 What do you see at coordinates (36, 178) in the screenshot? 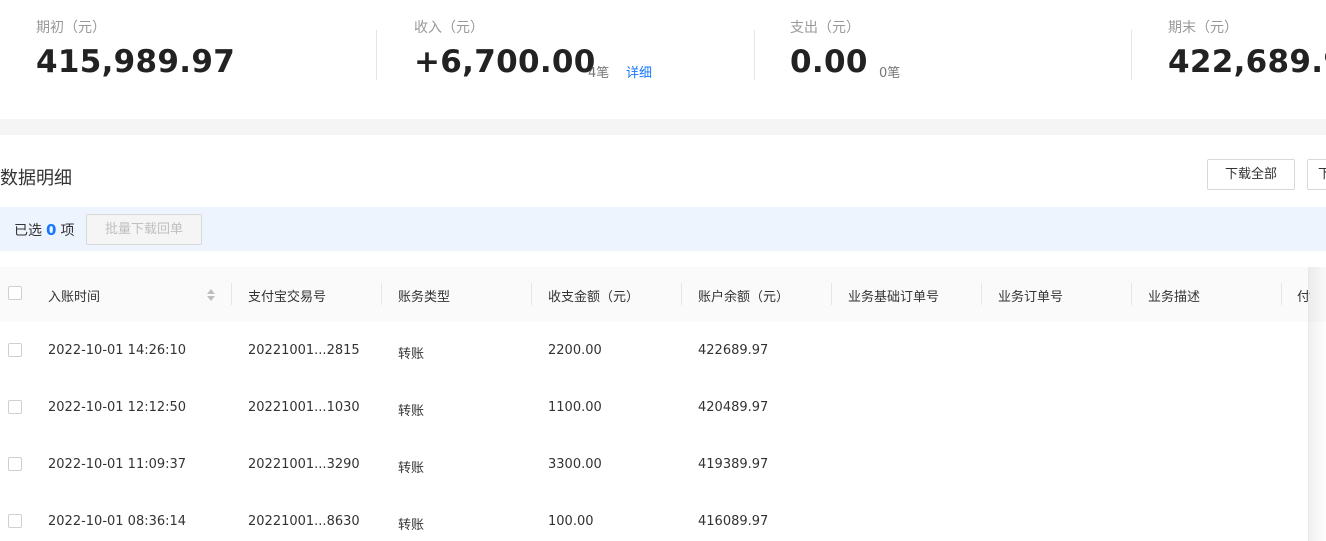
I see `section-title: 数据明细` at bounding box center [36, 178].